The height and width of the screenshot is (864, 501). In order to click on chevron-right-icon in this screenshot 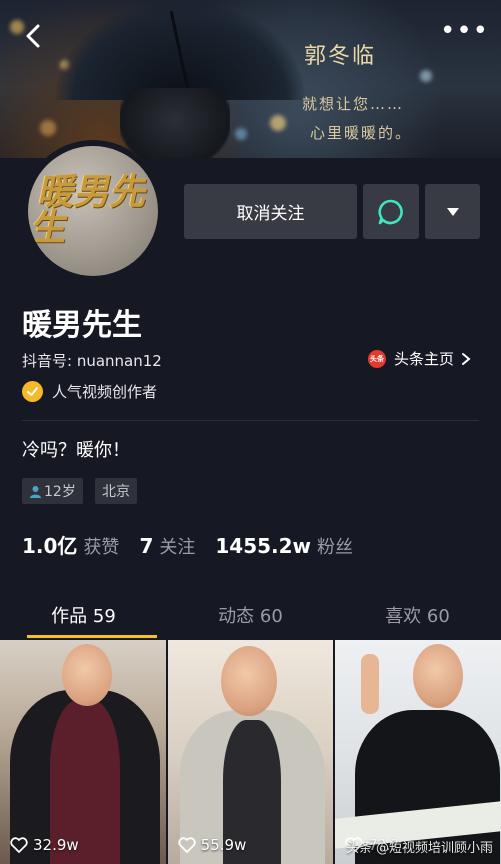, I will do `click(466, 358)`.